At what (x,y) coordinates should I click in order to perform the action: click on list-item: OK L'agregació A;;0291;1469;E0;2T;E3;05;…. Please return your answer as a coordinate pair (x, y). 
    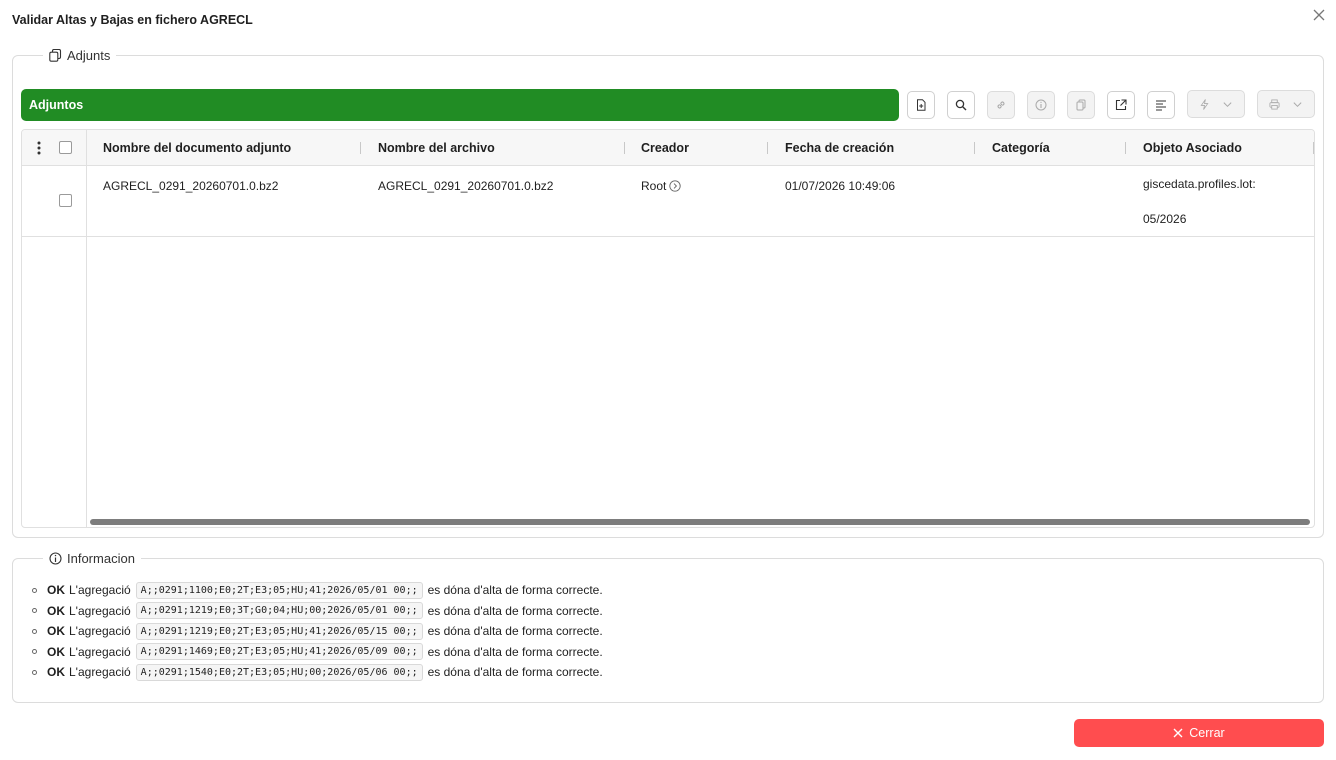
    Looking at the image, I should click on (316, 652).